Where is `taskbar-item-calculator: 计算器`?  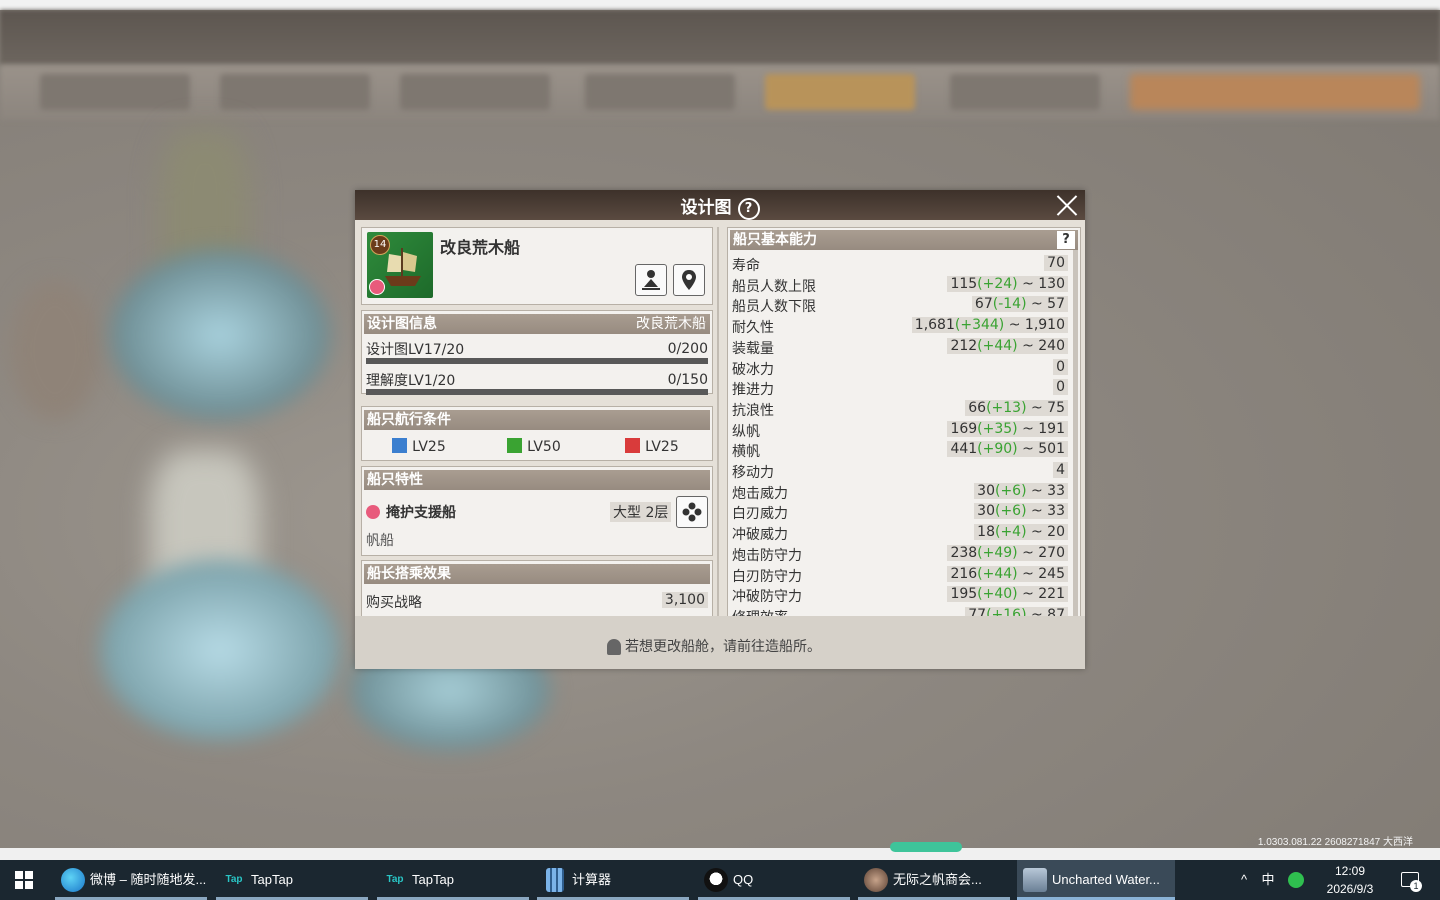
taskbar-item-calculator: 计算器 is located at coordinates (613, 880).